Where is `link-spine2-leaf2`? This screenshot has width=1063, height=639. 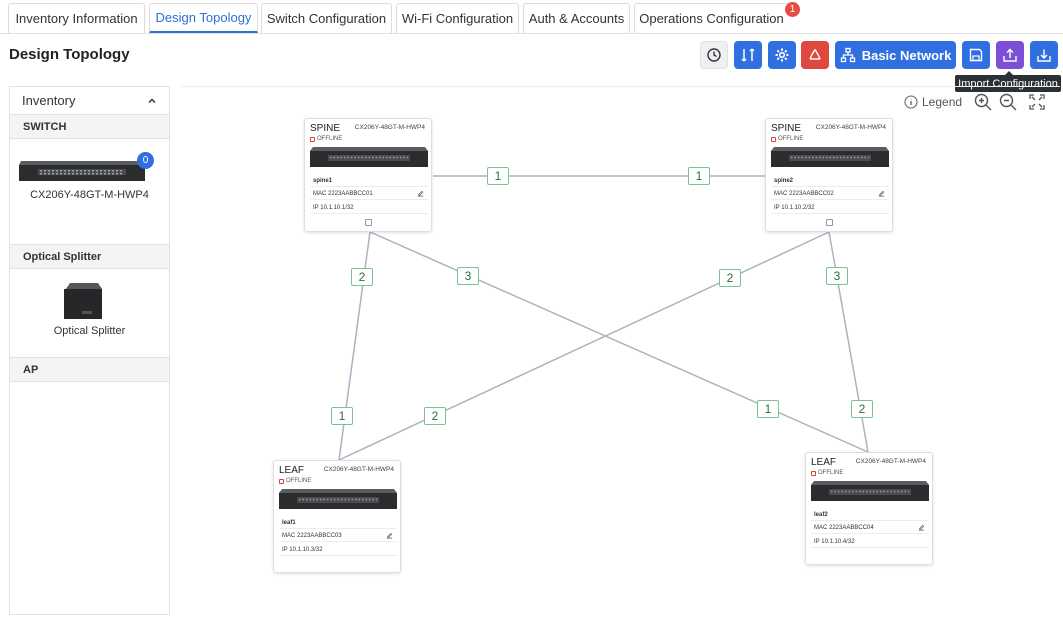
link-spine2-leaf2 is located at coordinates (848, 342).